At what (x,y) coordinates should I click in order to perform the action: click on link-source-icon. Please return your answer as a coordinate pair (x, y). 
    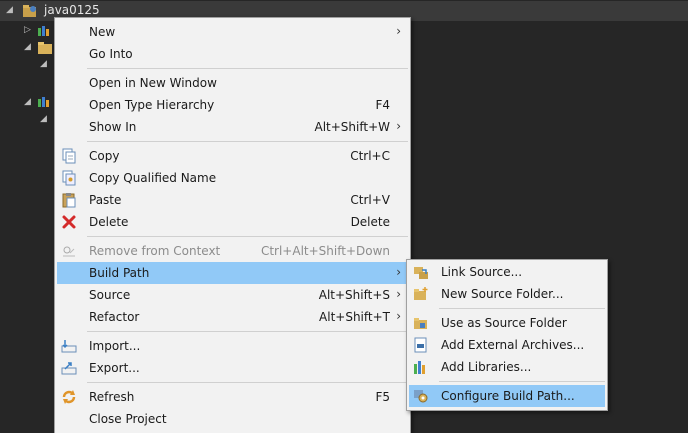
    Looking at the image, I should click on (421, 273).